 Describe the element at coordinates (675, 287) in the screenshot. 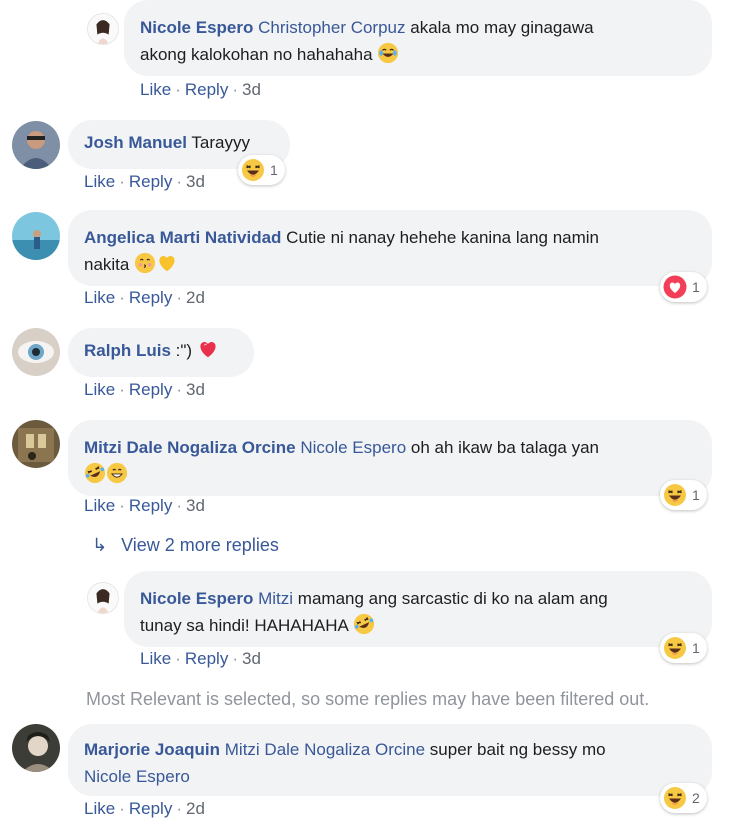

I see `love-reaction-icon` at that location.